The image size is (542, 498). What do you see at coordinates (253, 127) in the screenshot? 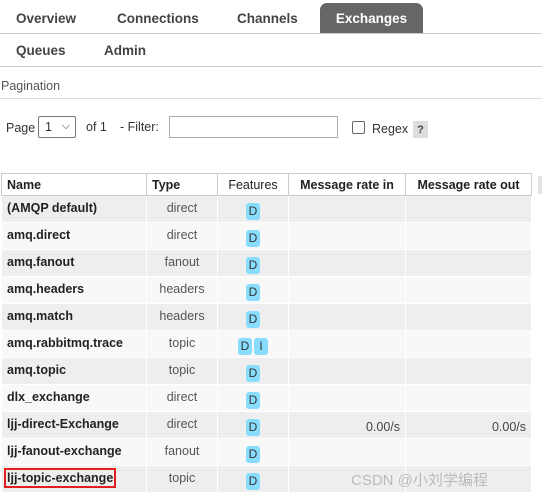
I see `filter-input` at bounding box center [253, 127].